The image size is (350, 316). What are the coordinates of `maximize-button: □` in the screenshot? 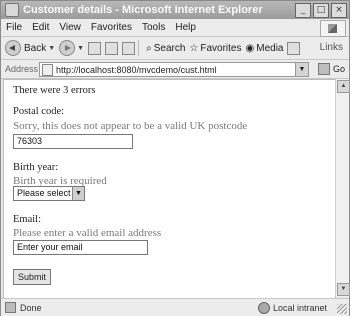 It's located at (321, 10).